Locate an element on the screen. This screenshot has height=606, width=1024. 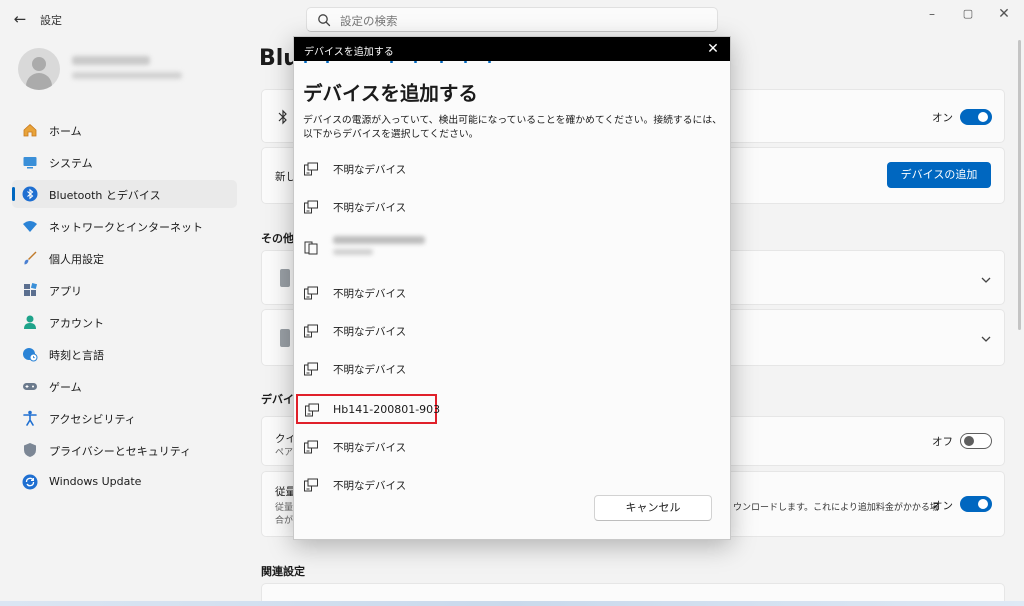
maximize-button: ▢ is located at coordinates (968, 14).